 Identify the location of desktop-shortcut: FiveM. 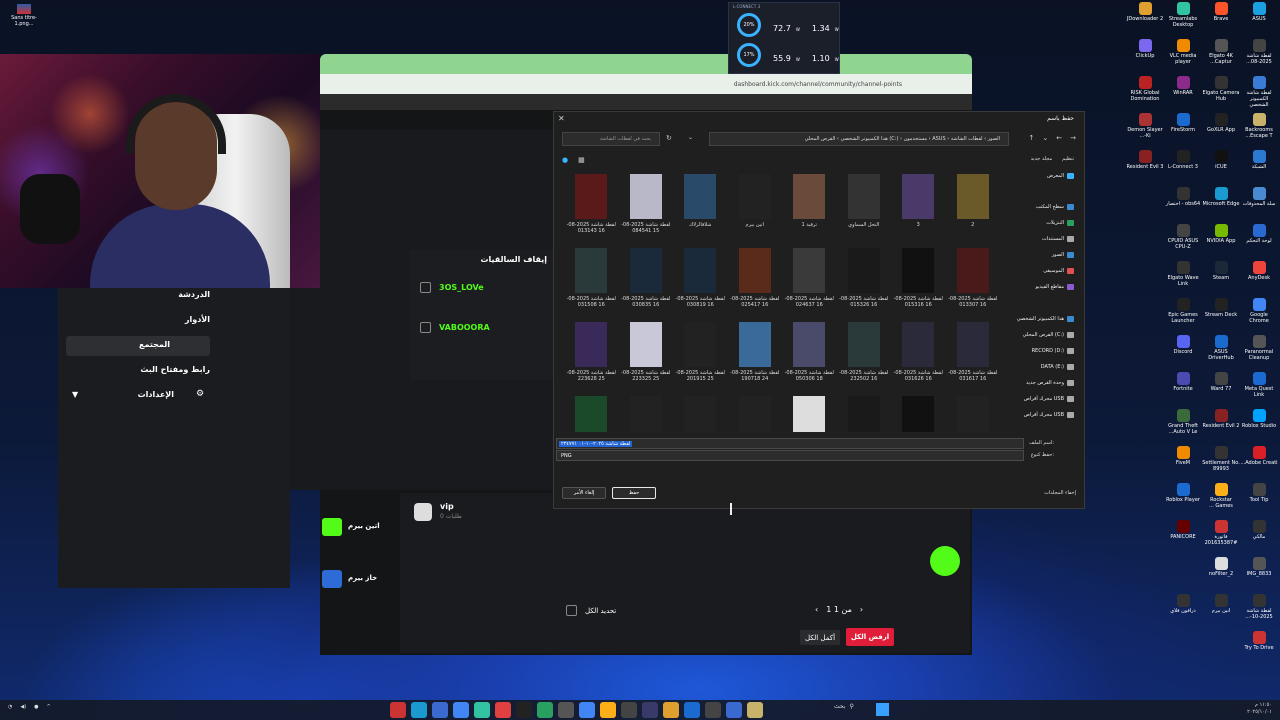
(1183, 464).